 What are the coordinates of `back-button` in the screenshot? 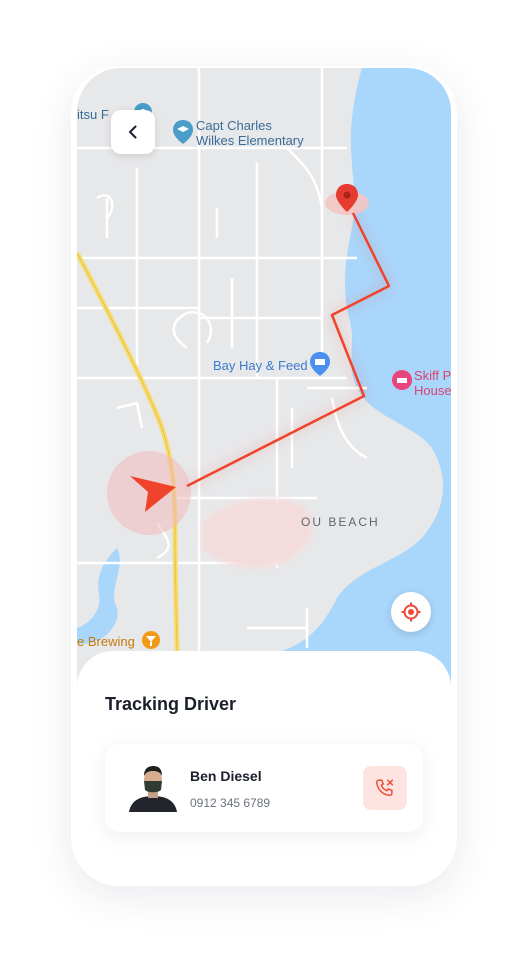 It's located at (133, 132).